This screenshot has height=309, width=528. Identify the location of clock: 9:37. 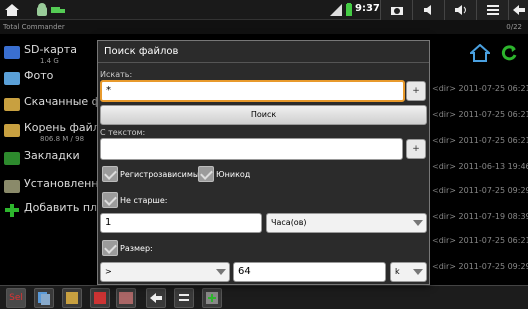
(367, 8).